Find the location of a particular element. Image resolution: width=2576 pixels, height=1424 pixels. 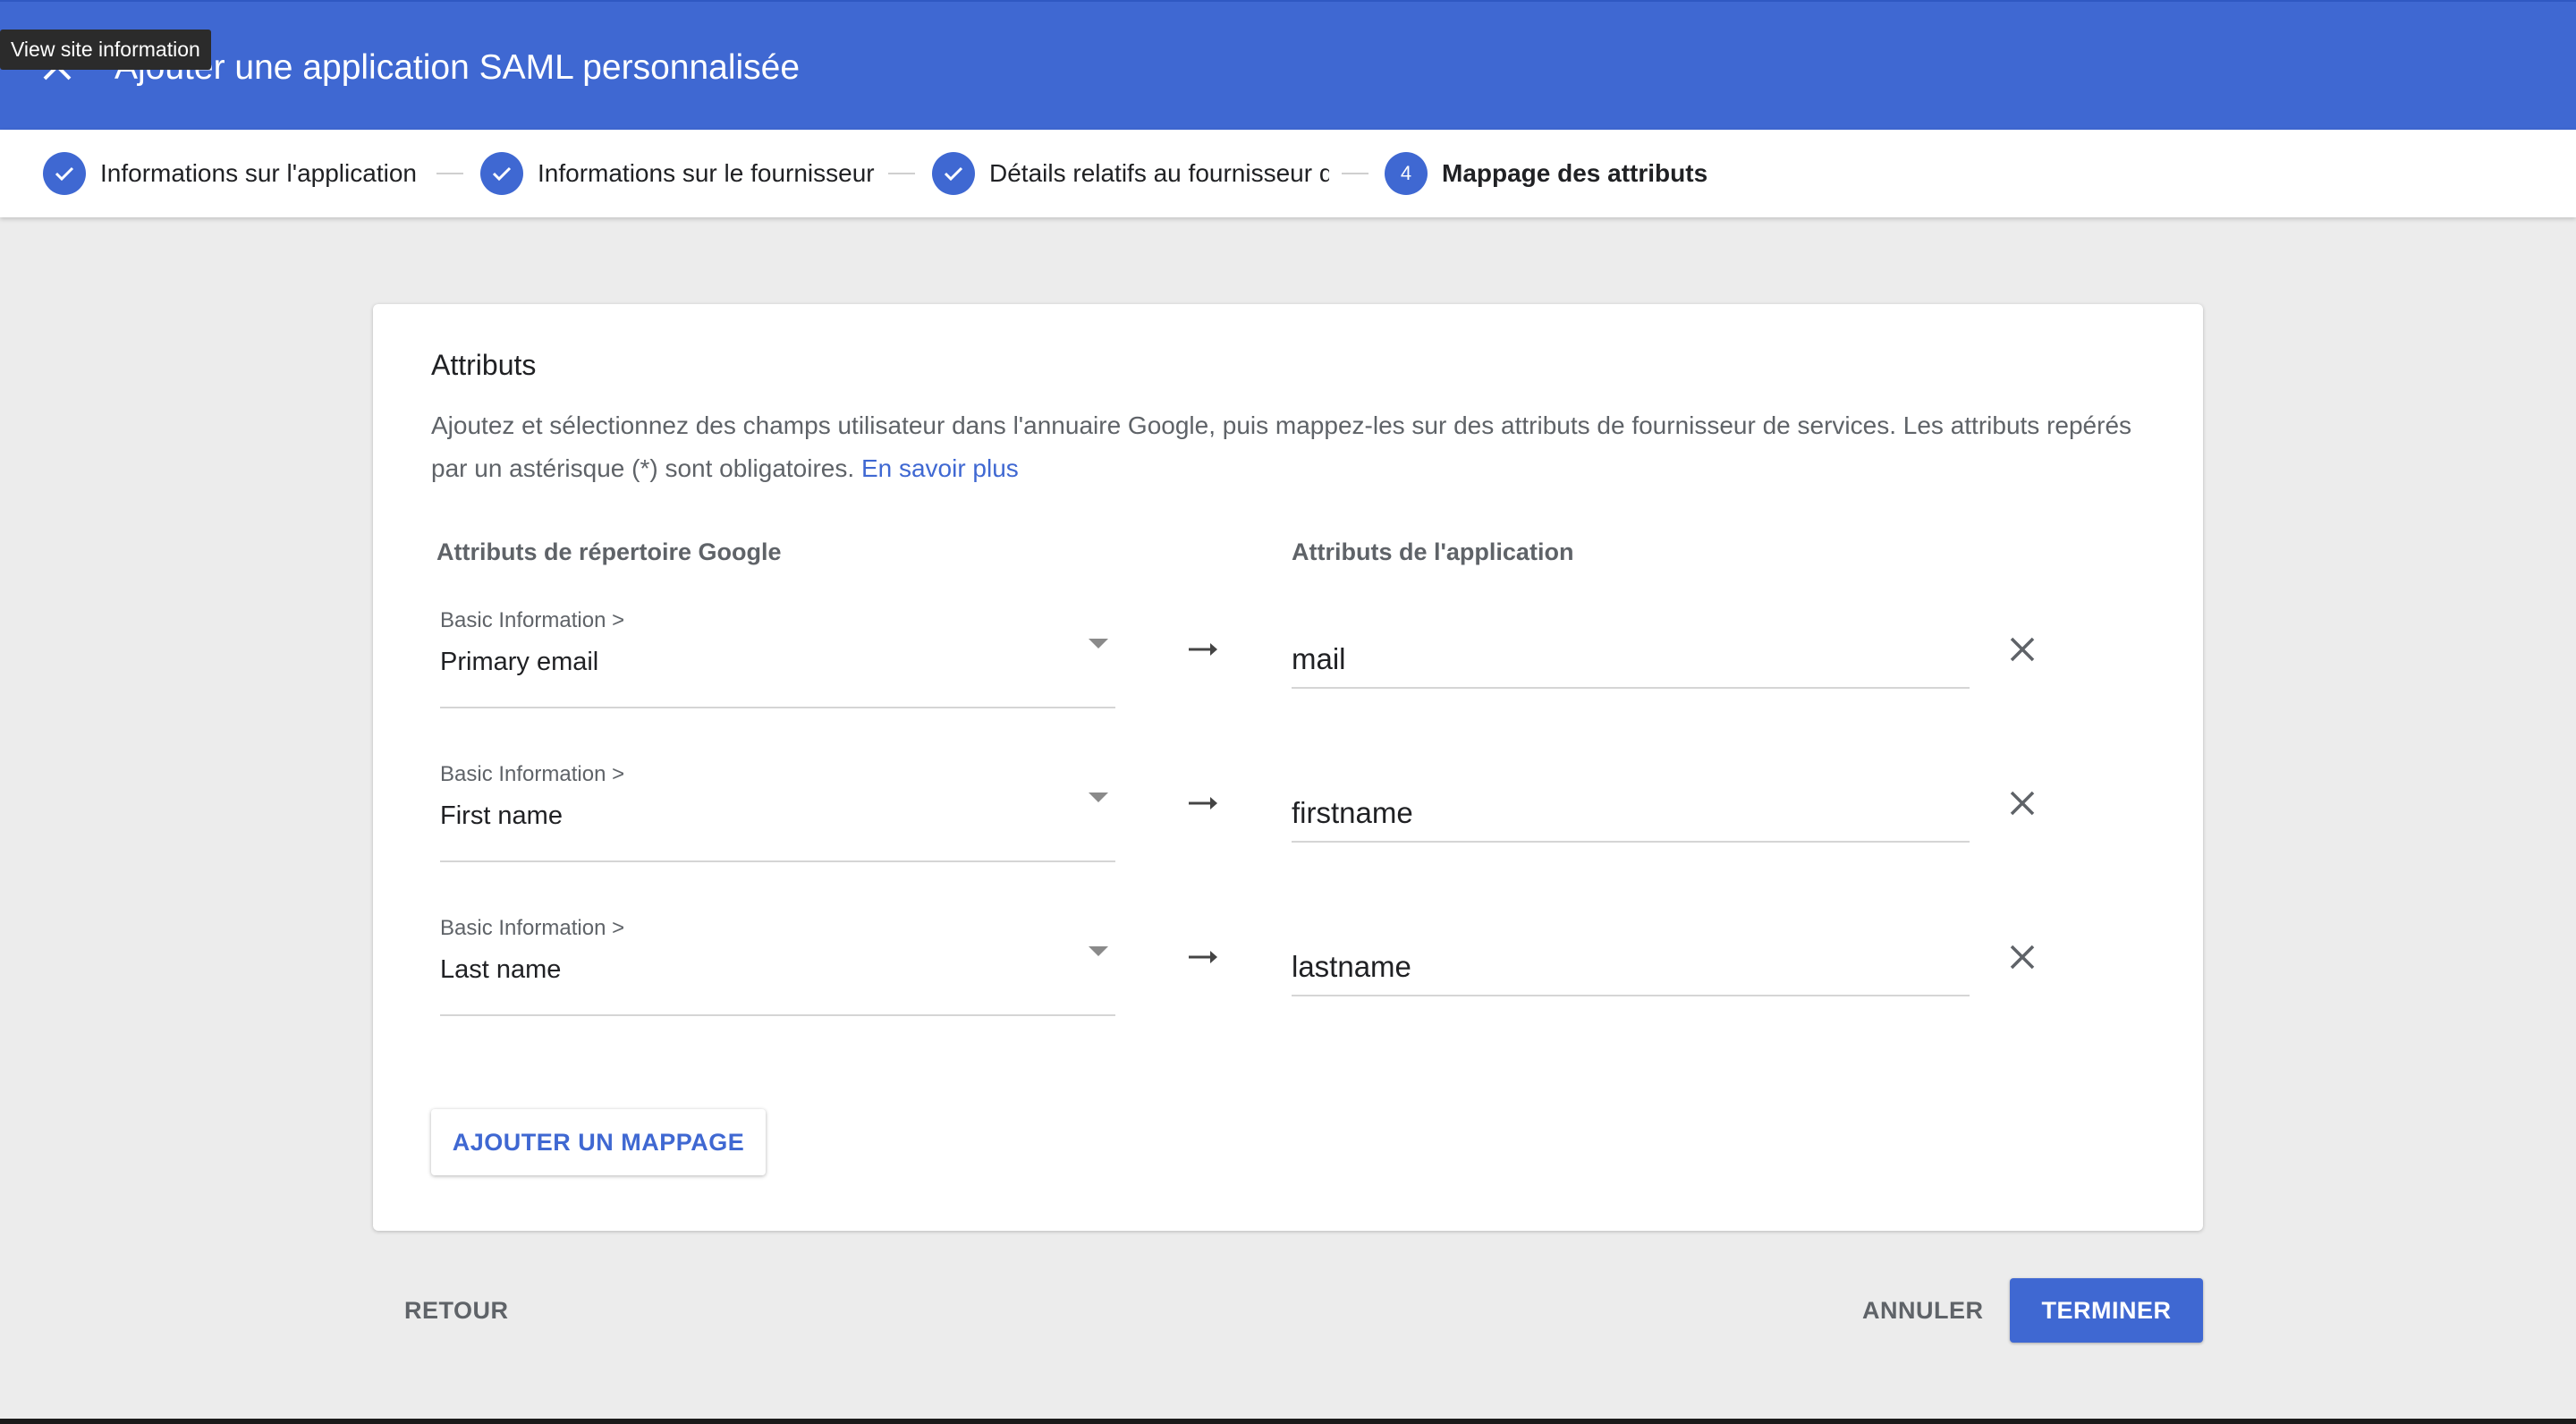

step-attribute-mapping: 4 Mappage des attributs is located at coordinates (1572, 173).